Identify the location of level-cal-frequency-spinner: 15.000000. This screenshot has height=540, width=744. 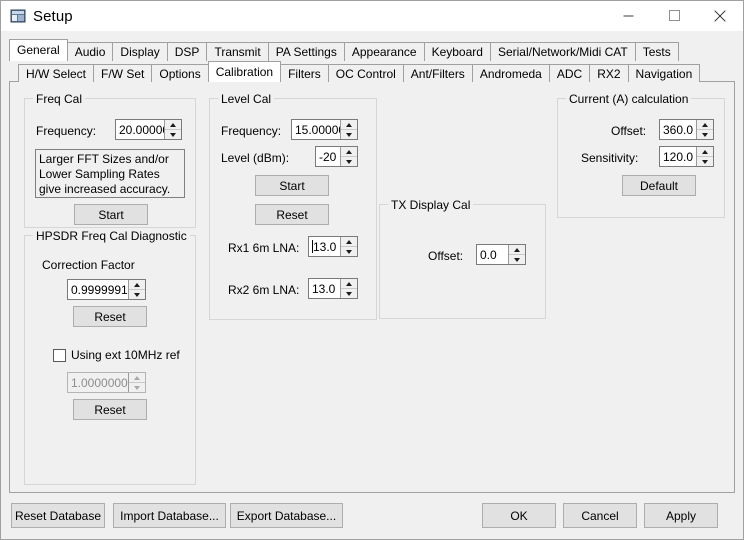
(324, 129).